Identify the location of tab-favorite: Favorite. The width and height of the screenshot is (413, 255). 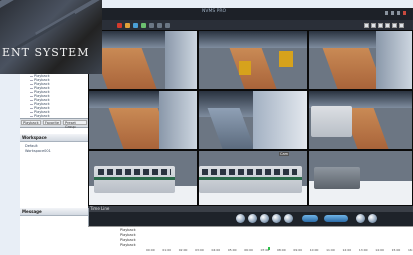
(52, 122).